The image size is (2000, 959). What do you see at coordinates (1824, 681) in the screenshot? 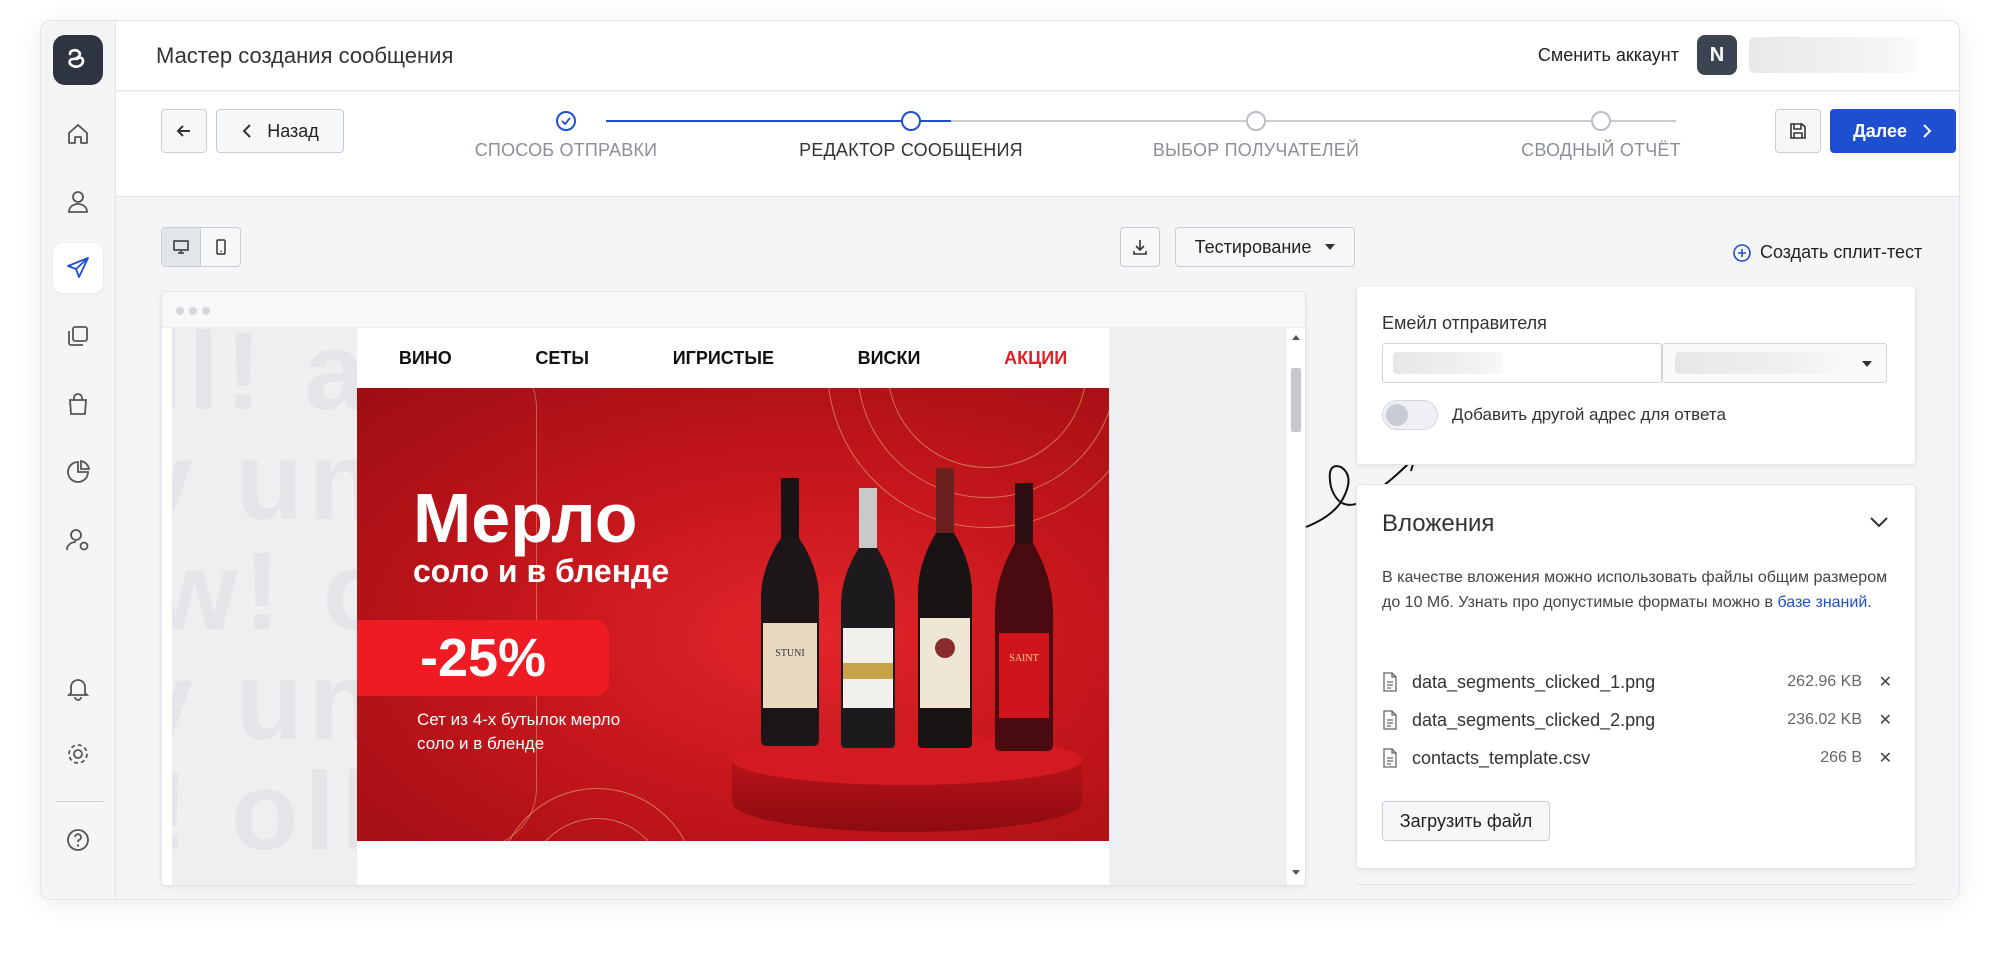
I see `file-size: 262.96 KB` at bounding box center [1824, 681].